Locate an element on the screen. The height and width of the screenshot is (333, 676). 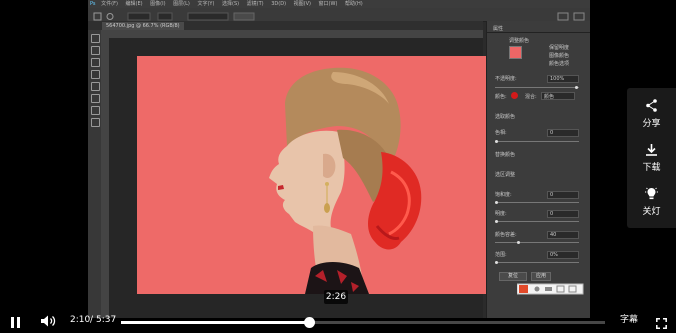
lights-off-button: 关灯 is located at coordinates (651, 203).